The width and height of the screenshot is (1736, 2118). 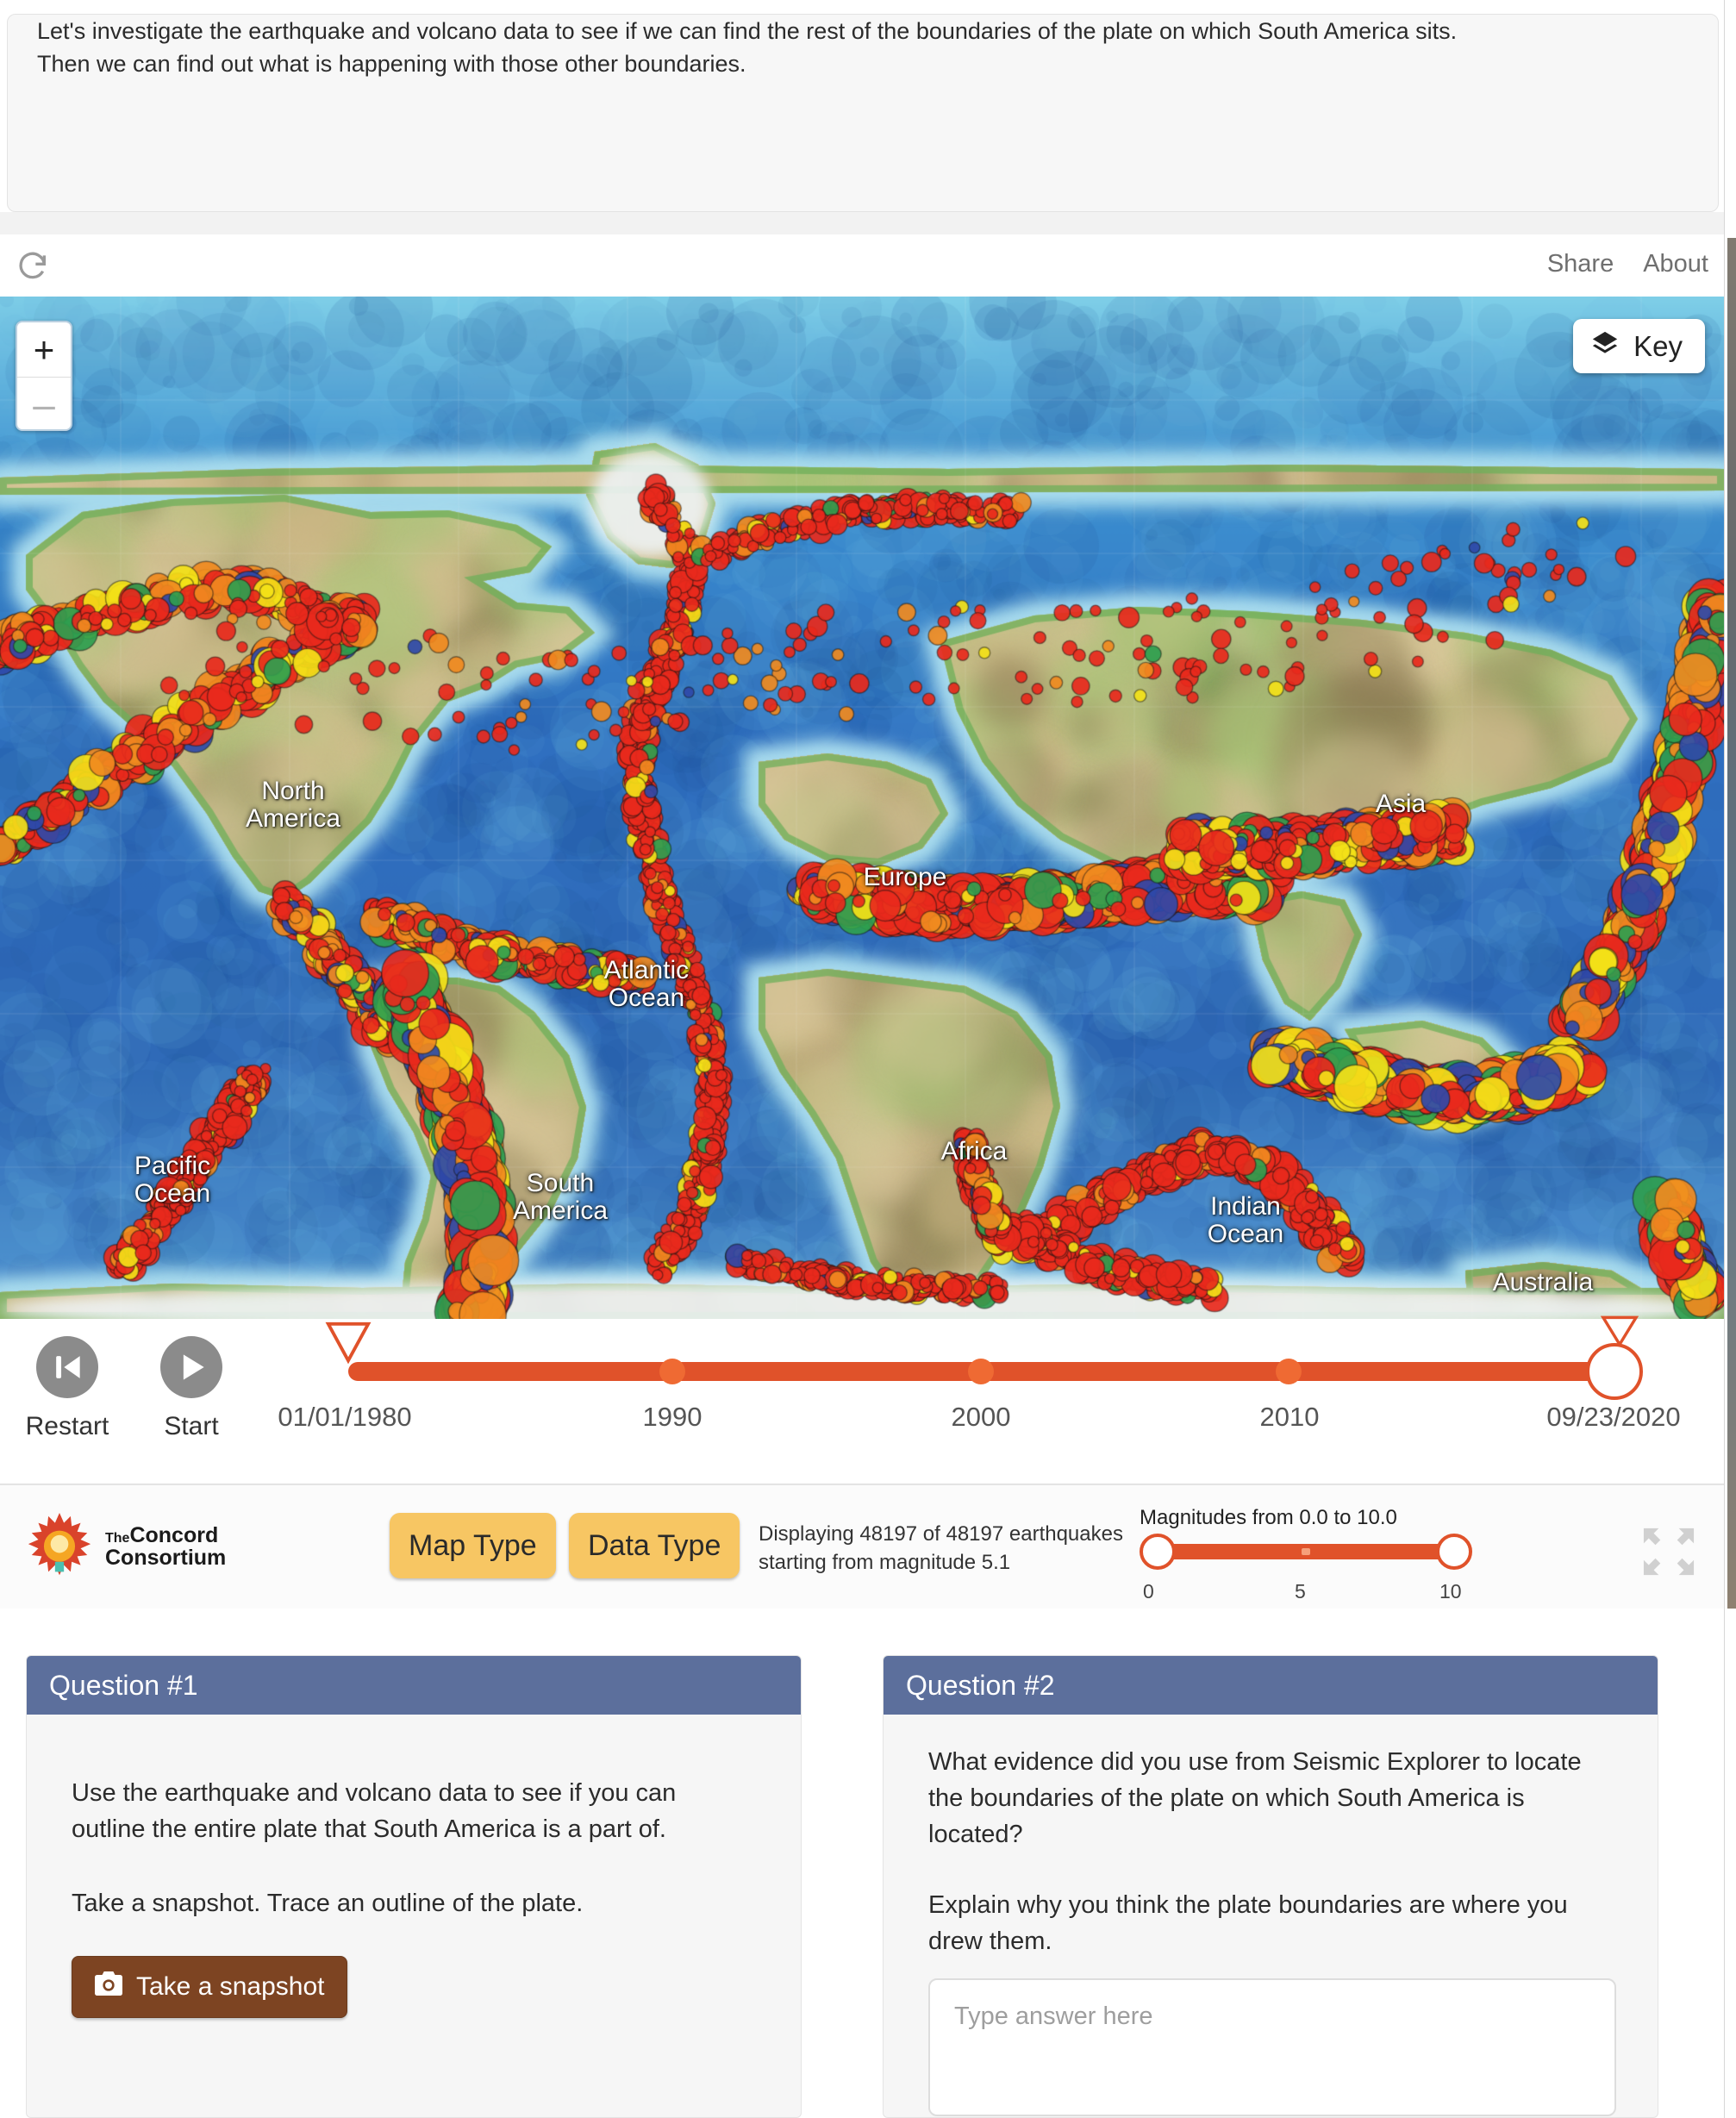 I want to click on magnitude-filter: Magnitudes from 0.0 to 10.0 0 5 10, so click(x=1312, y=1554).